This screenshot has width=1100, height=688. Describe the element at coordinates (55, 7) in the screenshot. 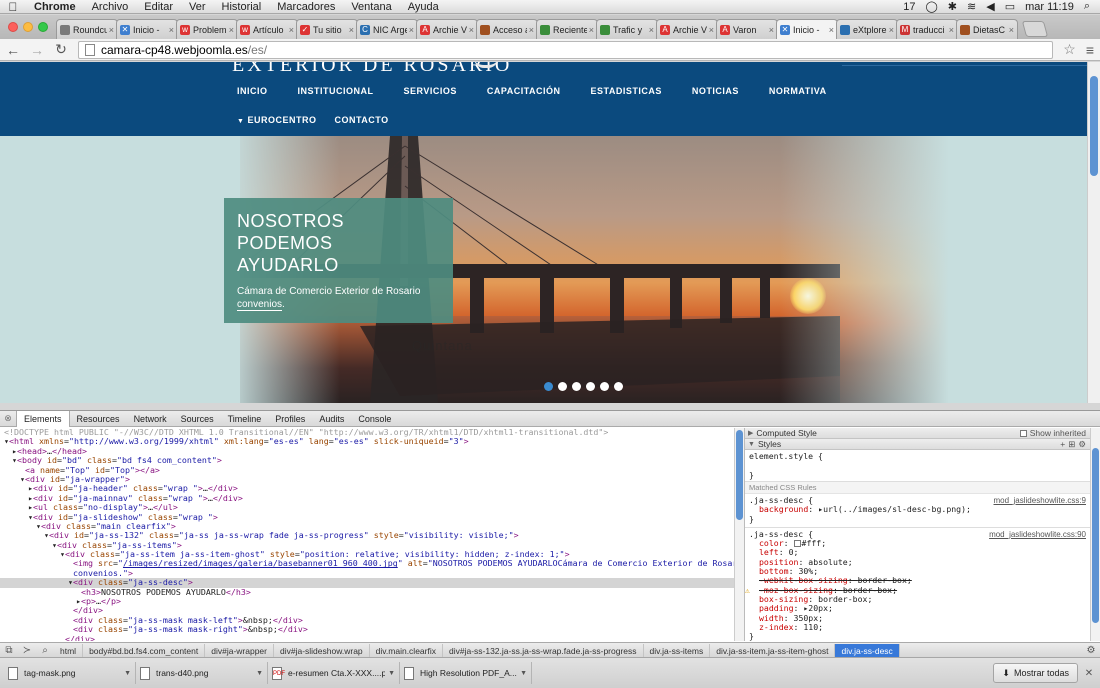

I see `menu-chrome: Chrome` at that location.